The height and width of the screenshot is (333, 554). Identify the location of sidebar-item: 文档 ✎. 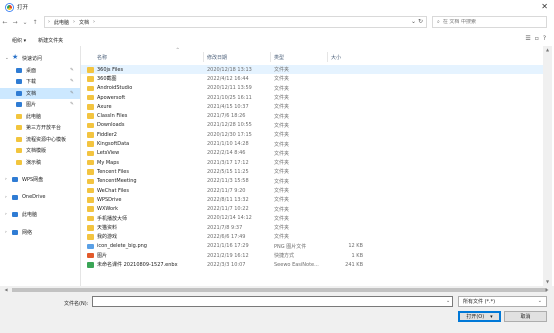
(40, 93).